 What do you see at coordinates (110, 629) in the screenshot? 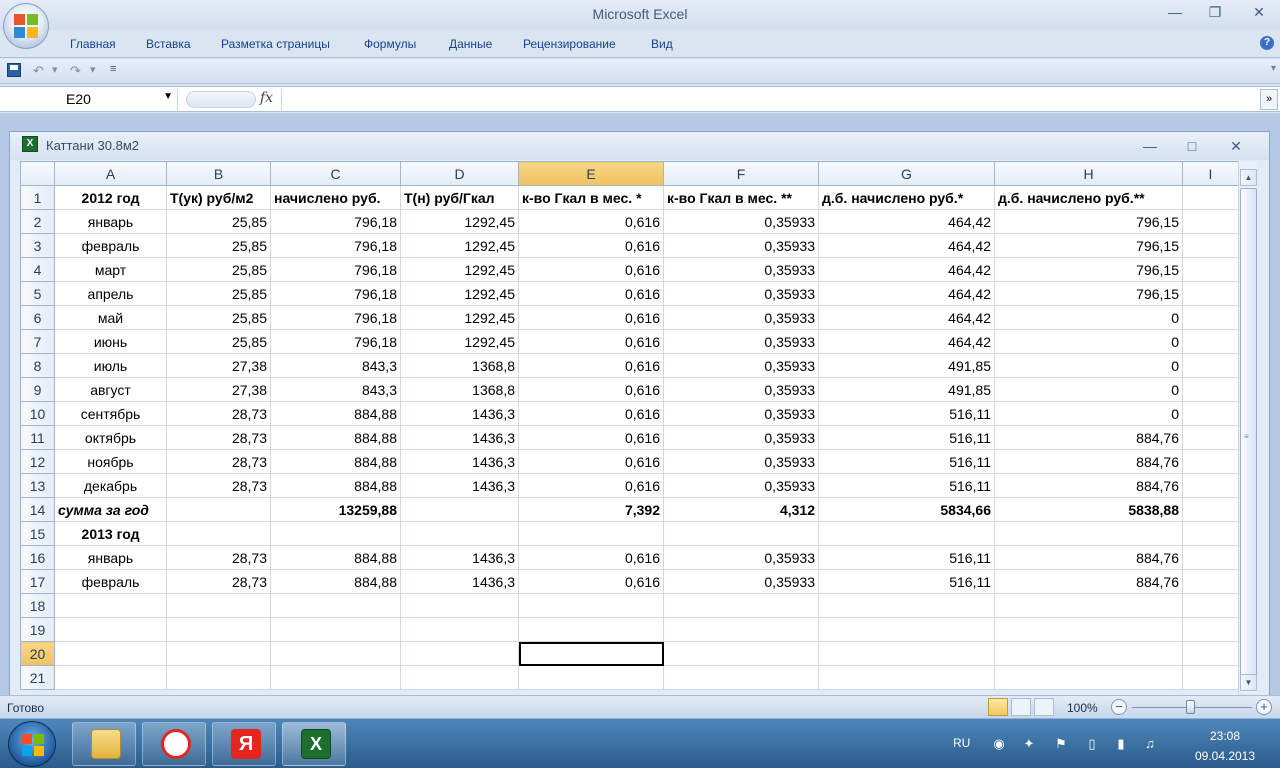
I see `cell-a19` at bounding box center [110, 629].